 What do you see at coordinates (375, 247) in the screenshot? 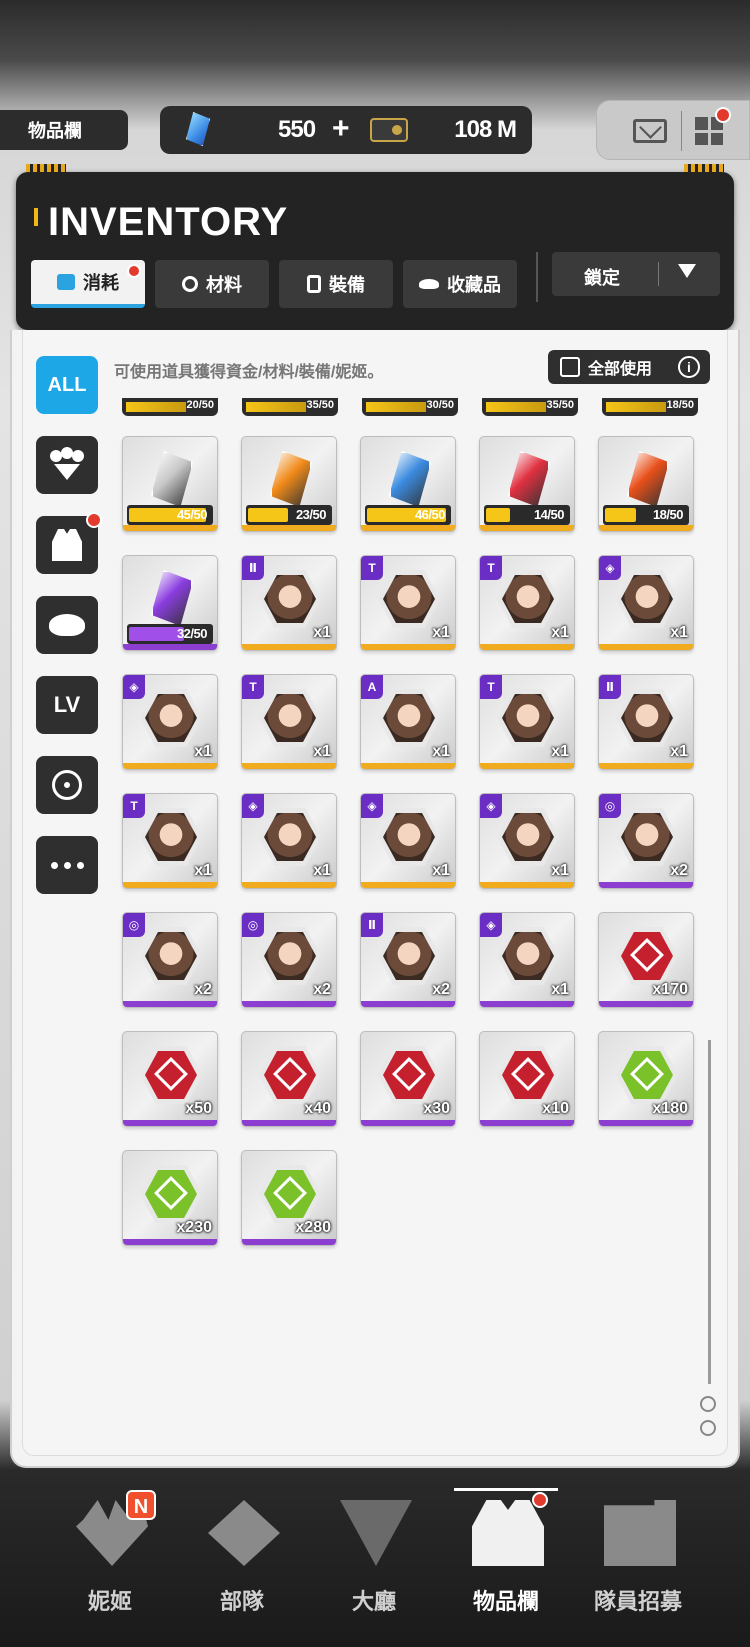
I see `inventory-header: INVENTORY 消耗 材料 裝備 收藏品 鎖定` at bounding box center [375, 247].